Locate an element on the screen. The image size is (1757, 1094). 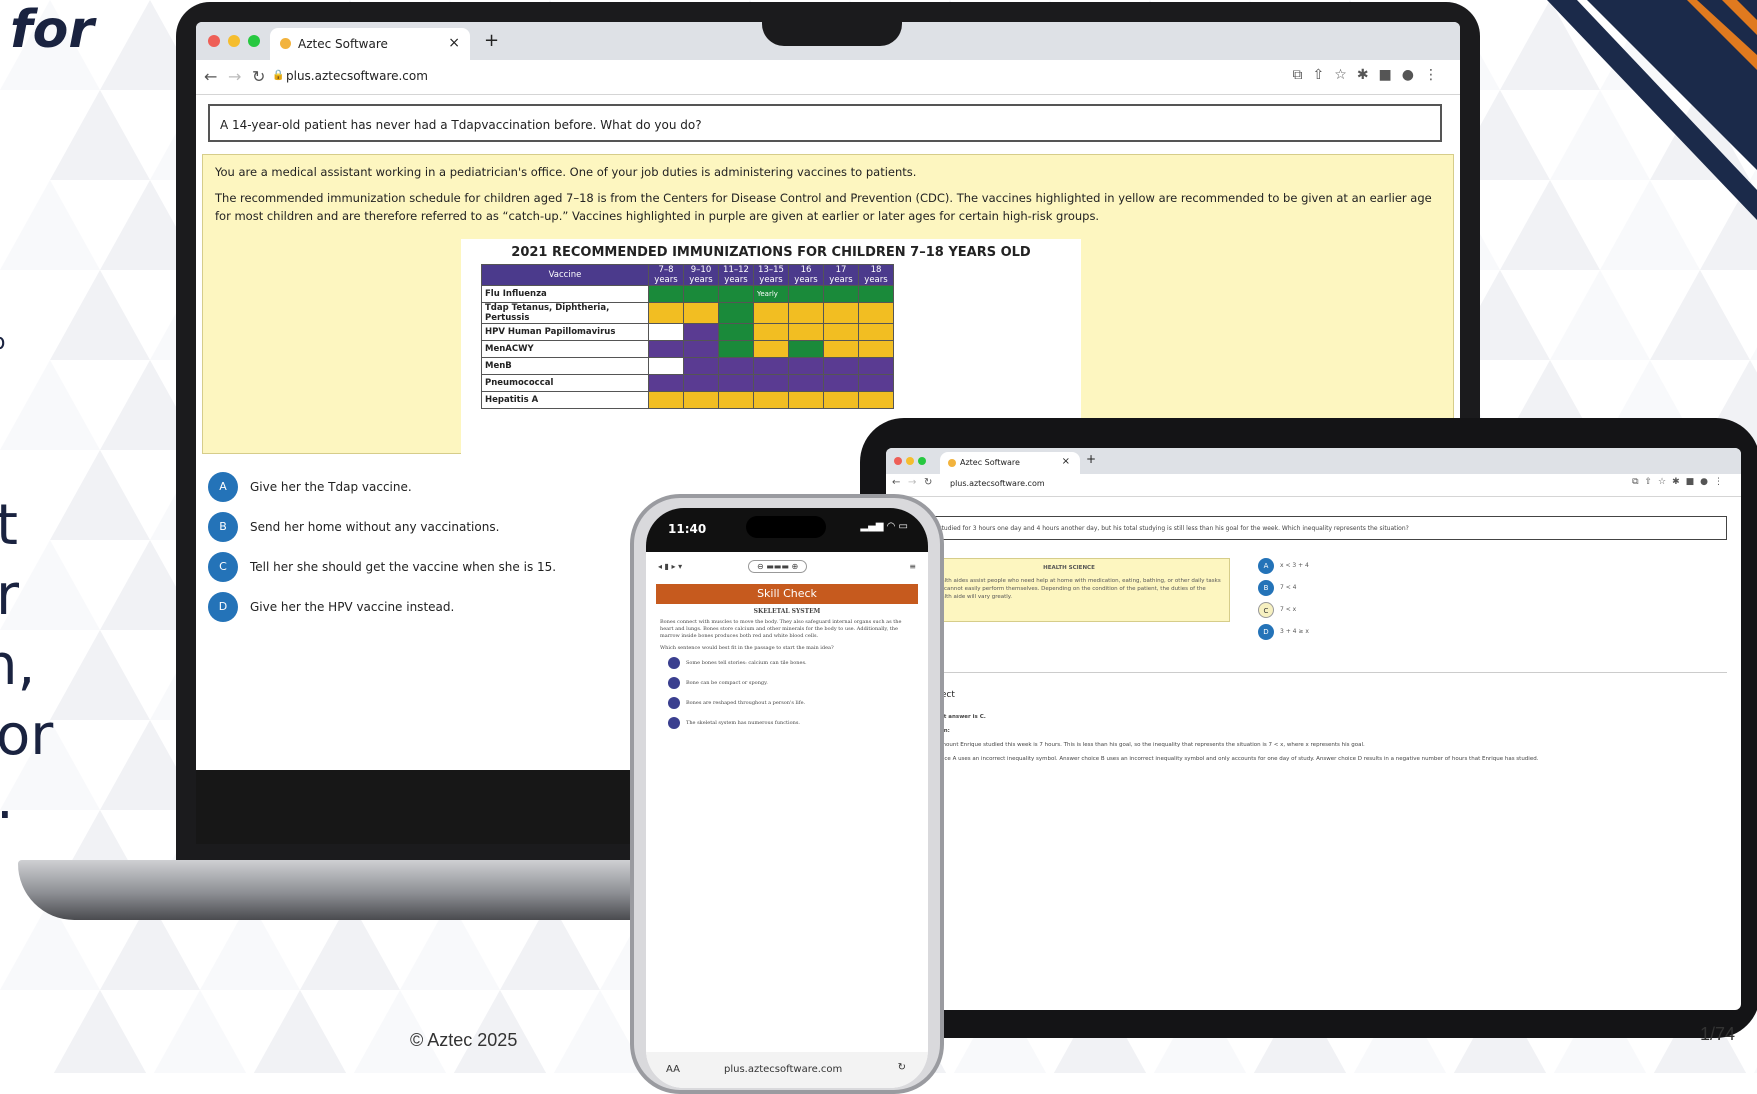
page-number: 1/74 is located at coordinates (1718, 1034).